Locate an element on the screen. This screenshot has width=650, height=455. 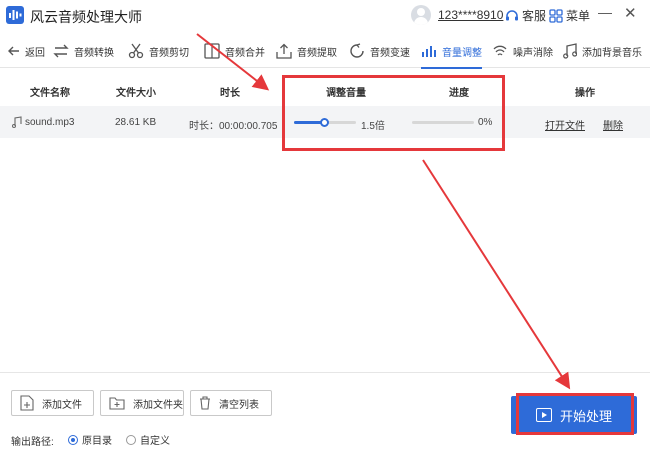
output-path-label: 输出路径: is located at coordinates (32, 442).